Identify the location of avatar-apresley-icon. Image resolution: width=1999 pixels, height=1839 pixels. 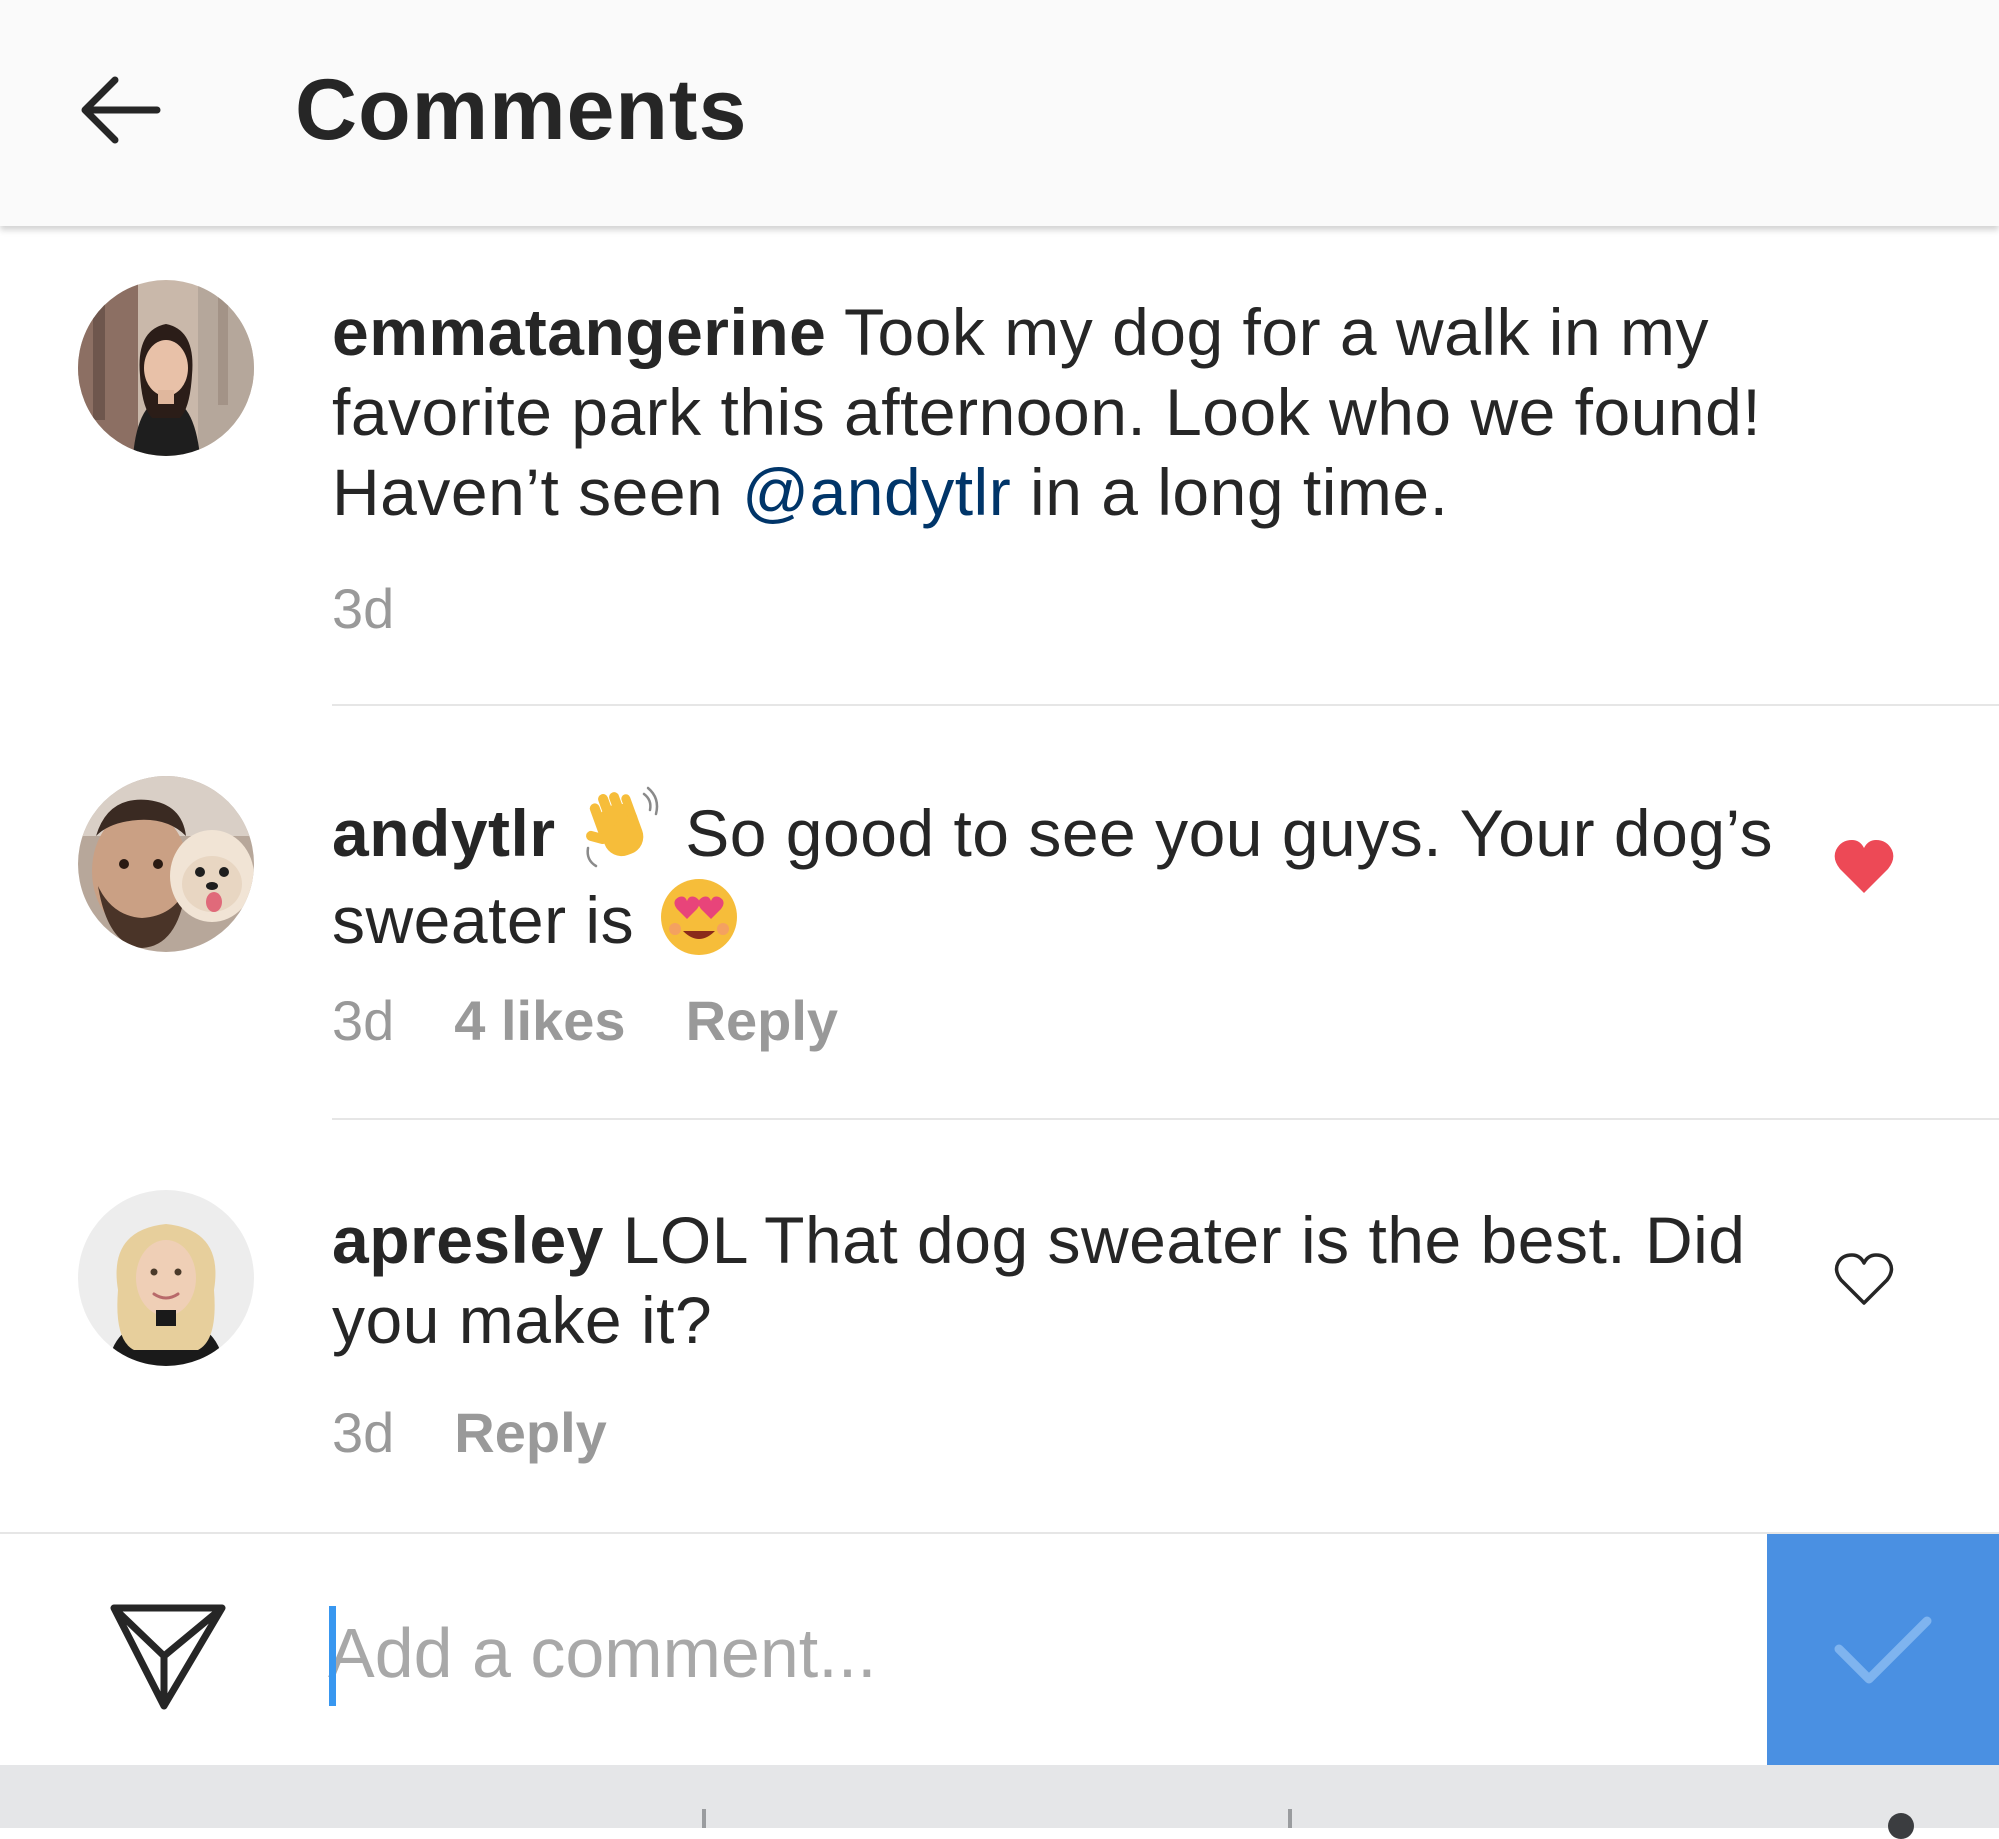
(166, 1278).